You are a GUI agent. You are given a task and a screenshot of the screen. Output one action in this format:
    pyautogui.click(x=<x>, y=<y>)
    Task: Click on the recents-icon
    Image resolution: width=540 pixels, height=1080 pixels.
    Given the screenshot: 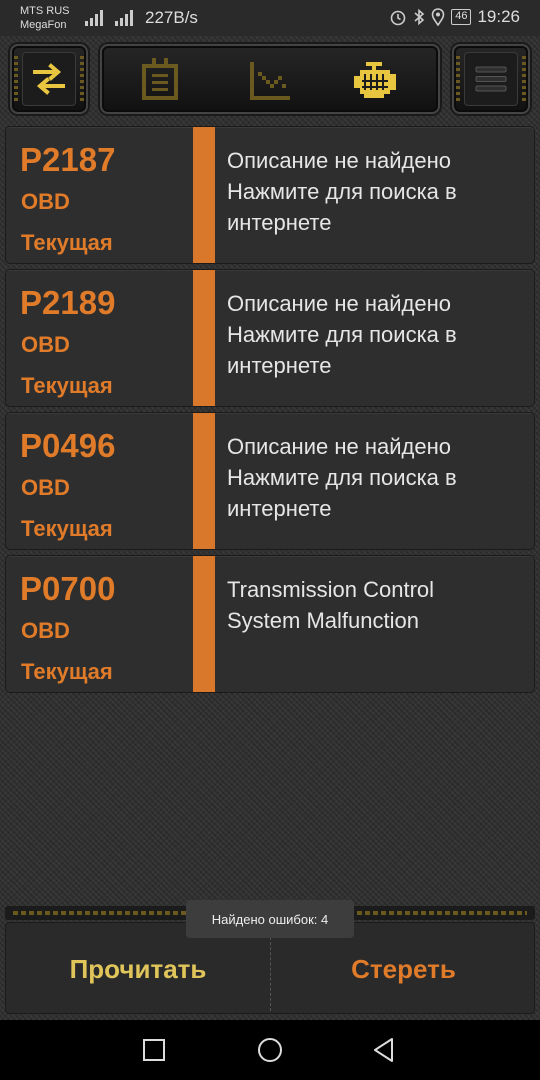 What is the action you would take?
    pyautogui.click(x=154, y=1050)
    